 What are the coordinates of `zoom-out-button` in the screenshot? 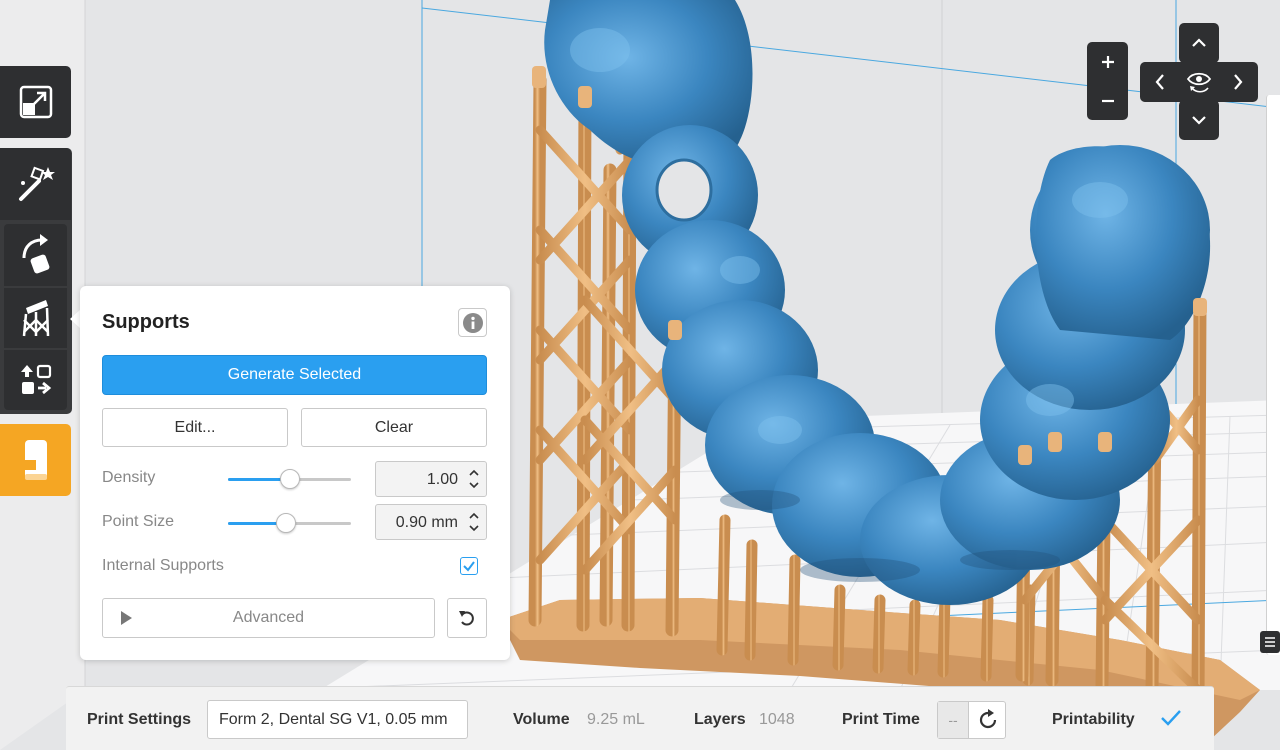 It's located at (1107, 100).